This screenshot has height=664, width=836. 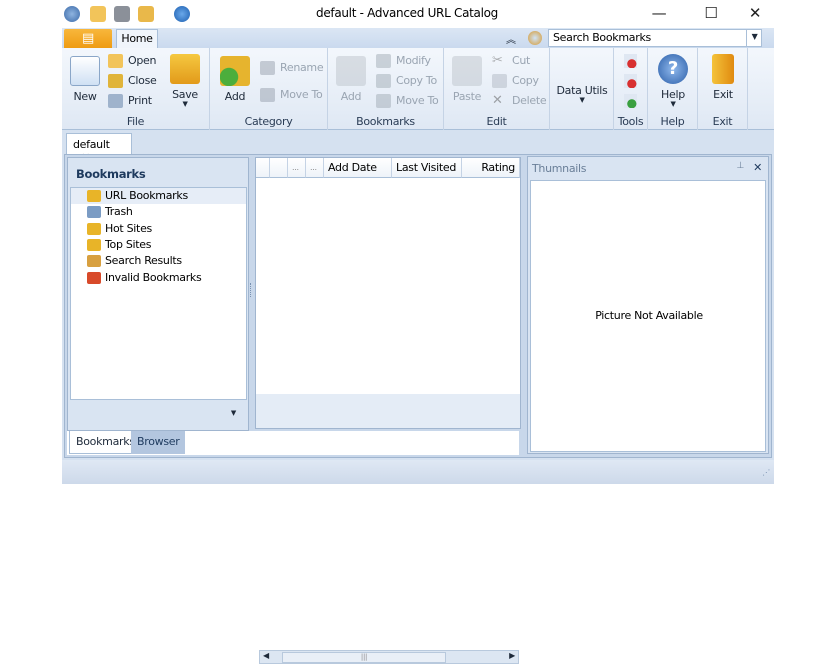 What do you see at coordinates (111, 174) in the screenshot?
I see `bookmarks-panel-title: Bookmarks` at bounding box center [111, 174].